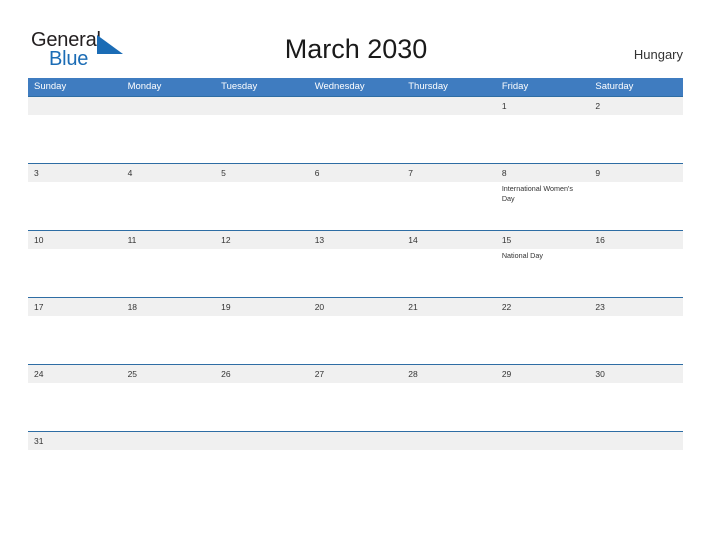  I want to click on day-number: 14, so click(449, 240).